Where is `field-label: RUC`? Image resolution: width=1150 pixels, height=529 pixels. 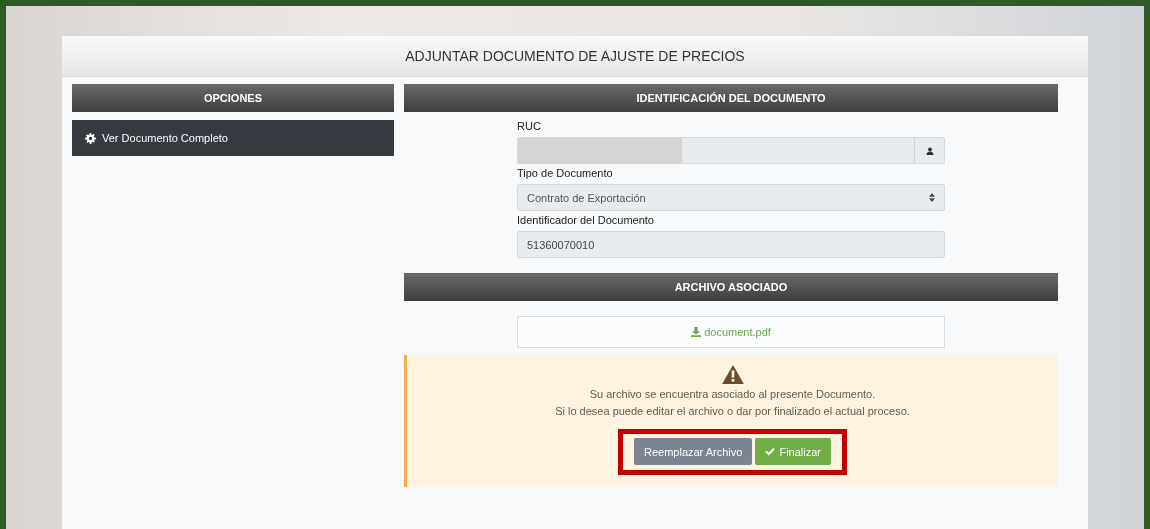 field-label: RUC is located at coordinates (529, 126).